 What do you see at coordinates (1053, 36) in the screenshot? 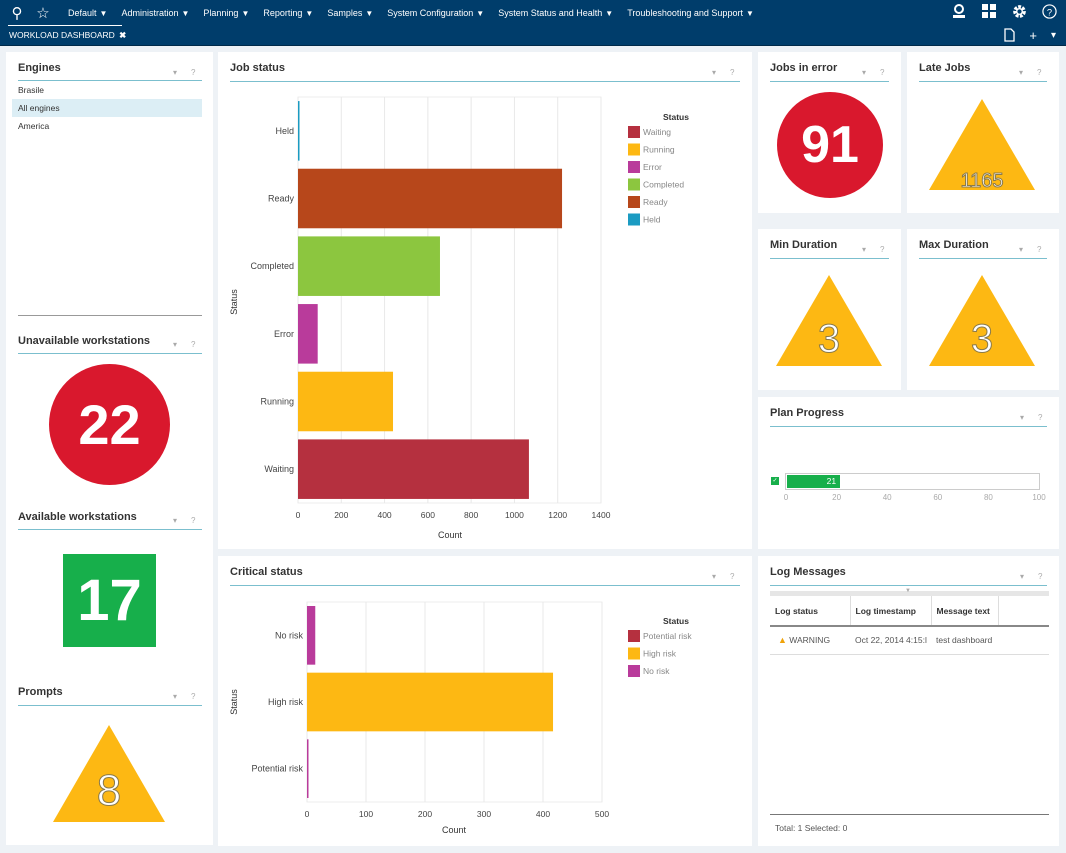
I see `more-dropdown-icon: ▾` at bounding box center [1053, 36].